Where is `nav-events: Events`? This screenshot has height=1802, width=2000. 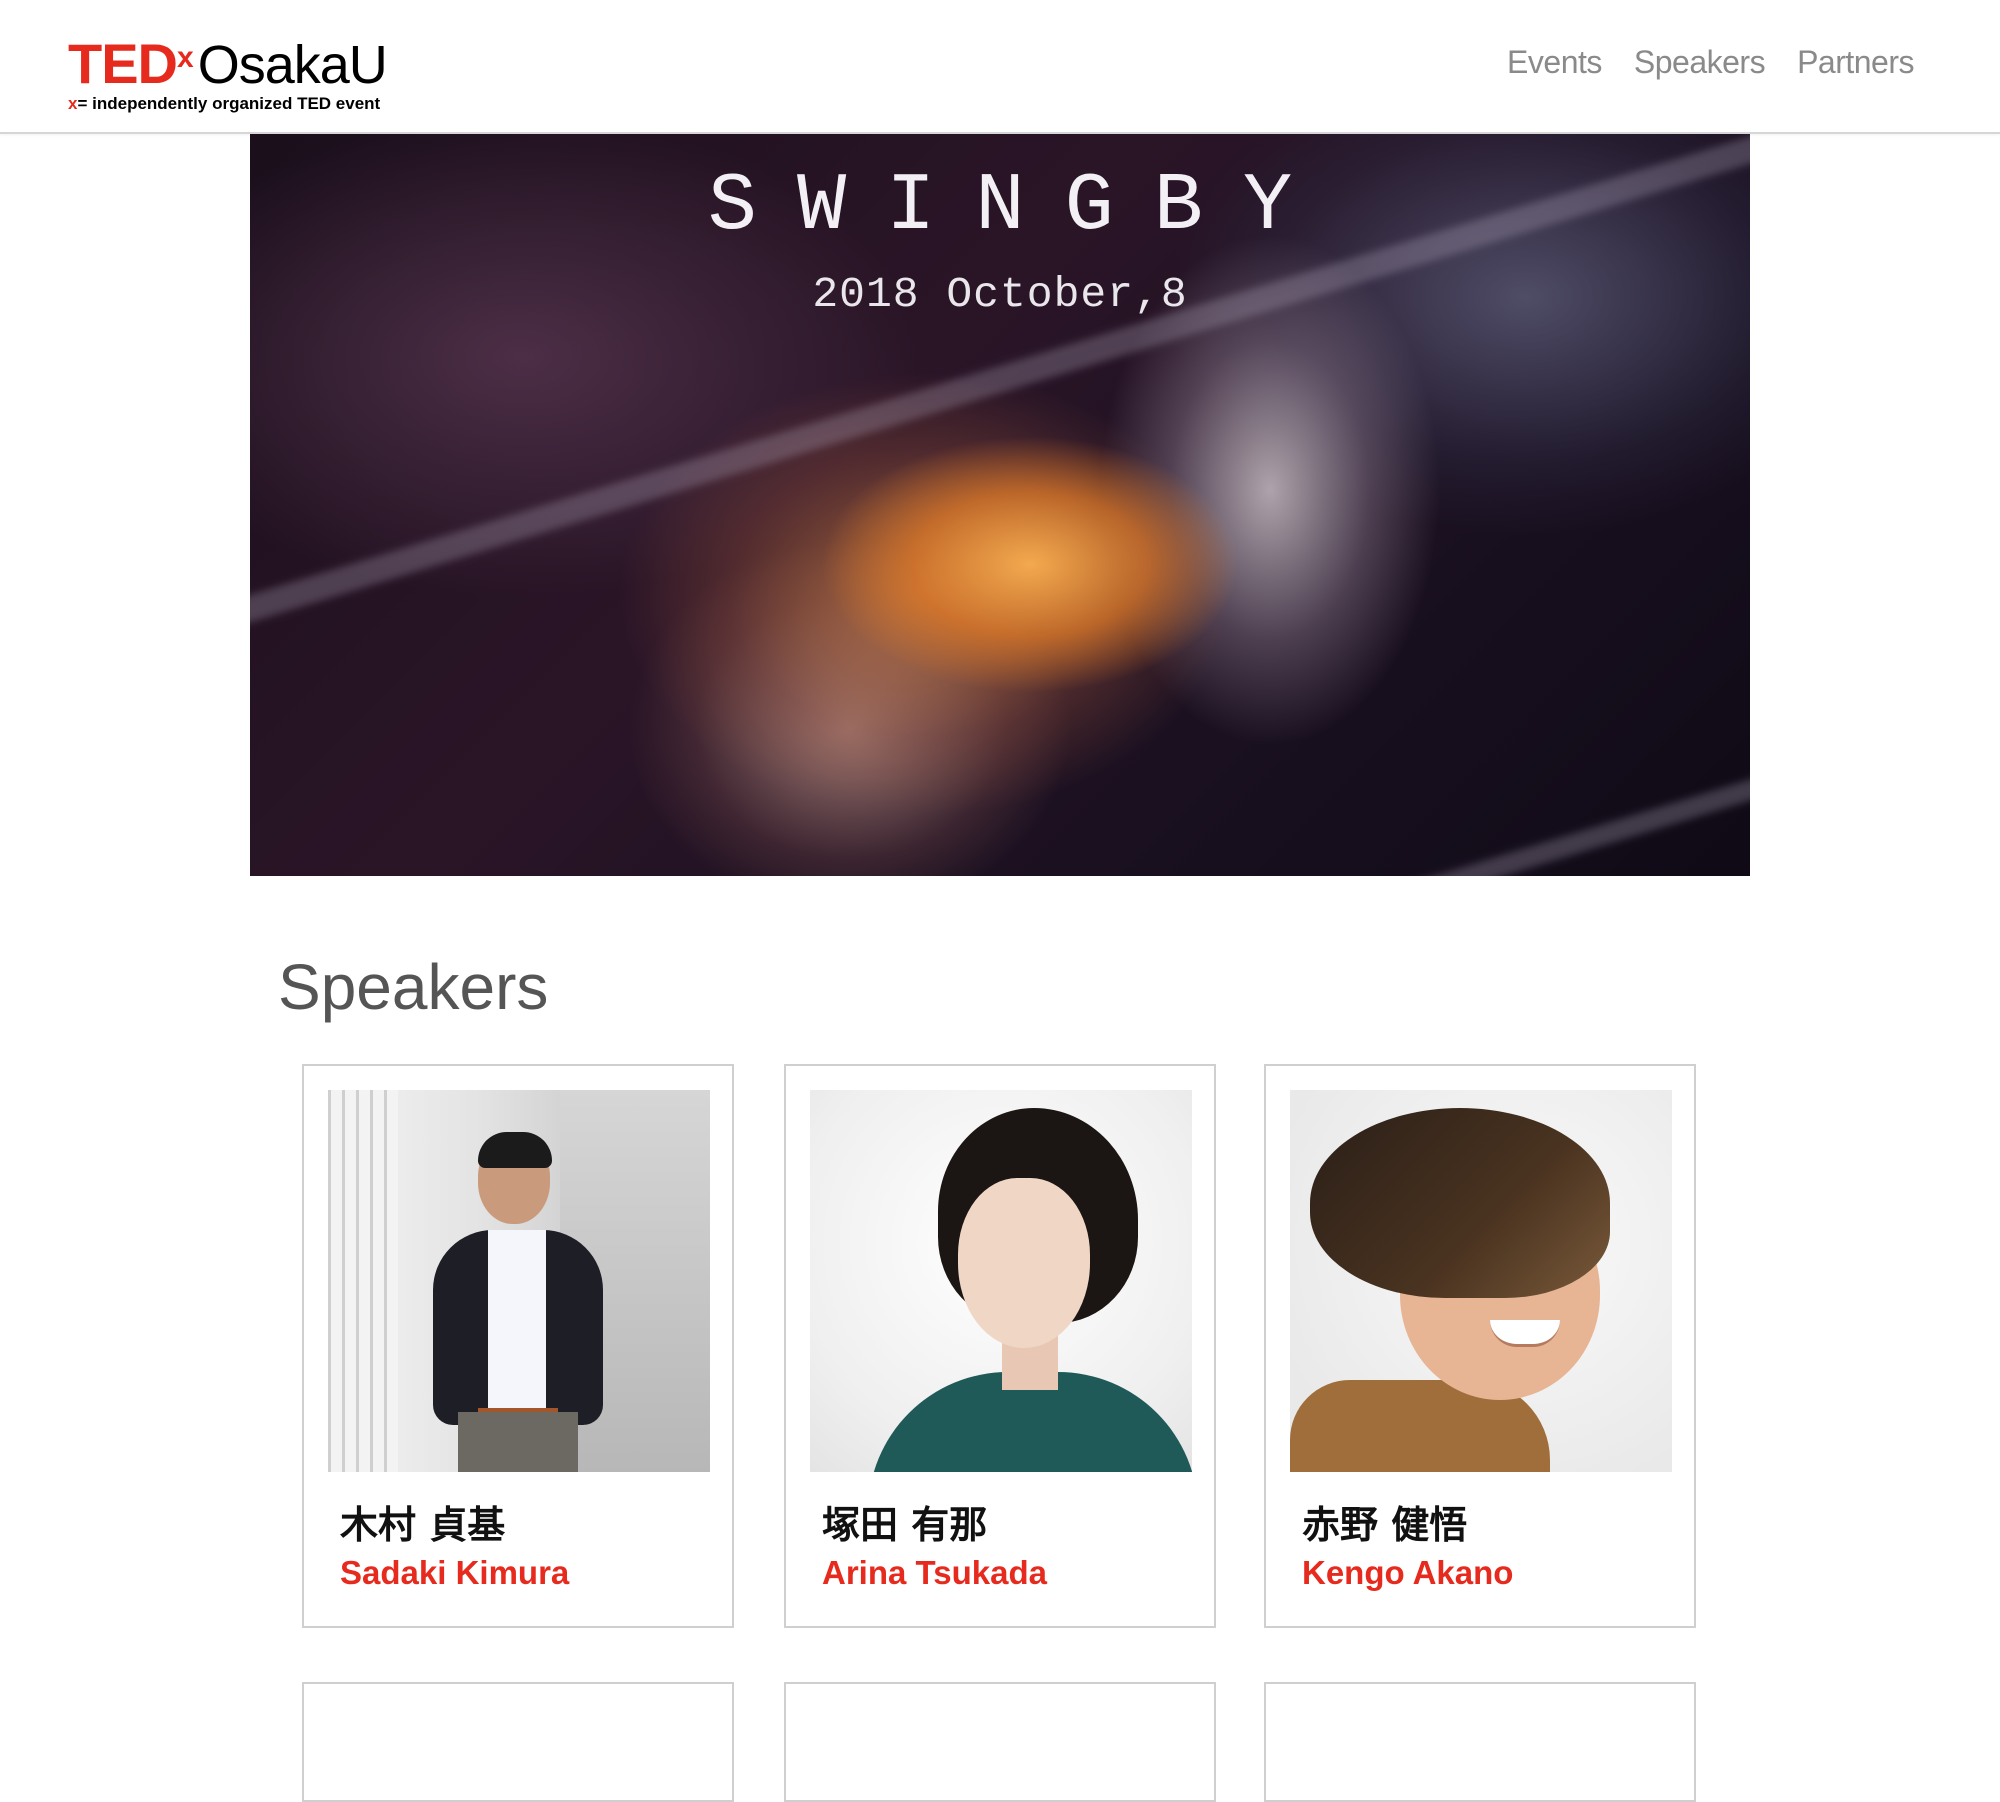
nav-events: Events is located at coordinates (1554, 62).